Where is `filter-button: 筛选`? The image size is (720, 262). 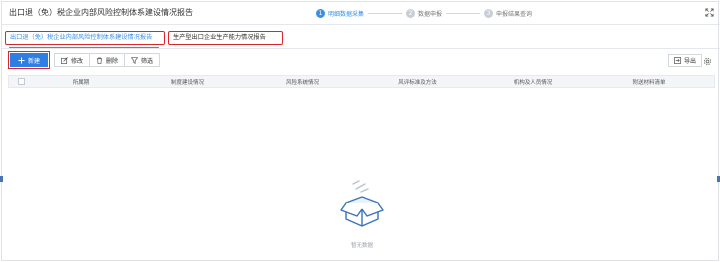 filter-button: 筛选 is located at coordinates (142, 60).